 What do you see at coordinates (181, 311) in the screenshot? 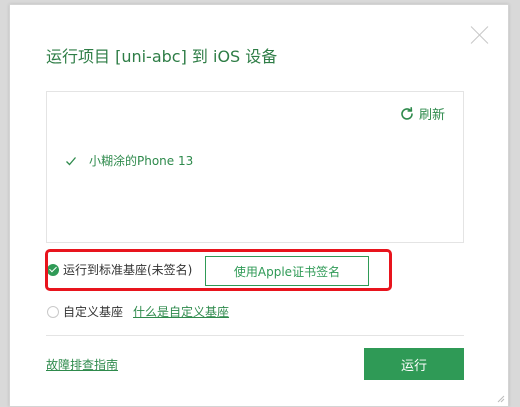
I see `custom-base-help-link: 什么是自定义基座` at bounding box center [181, 311].